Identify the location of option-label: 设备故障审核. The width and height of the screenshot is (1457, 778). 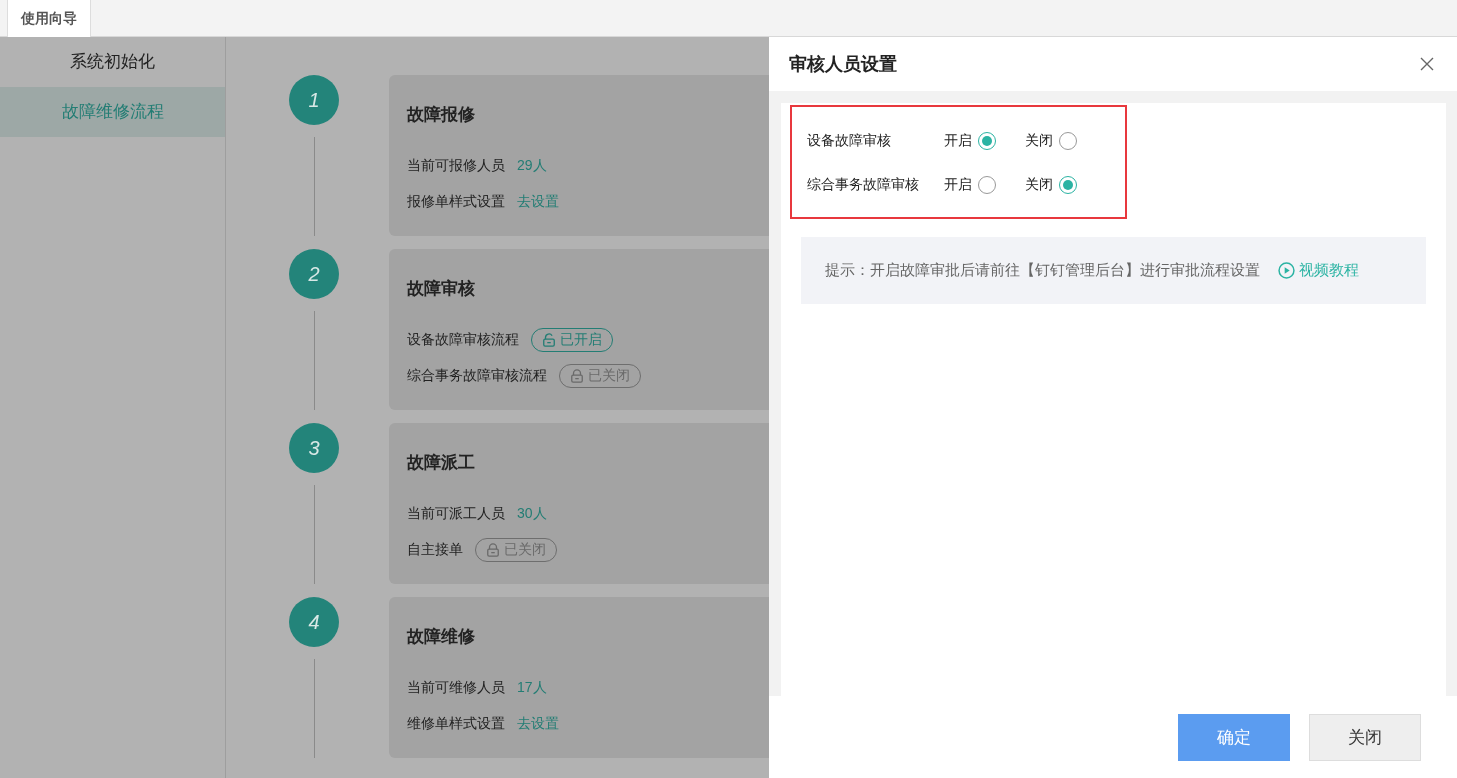
(849, 141).